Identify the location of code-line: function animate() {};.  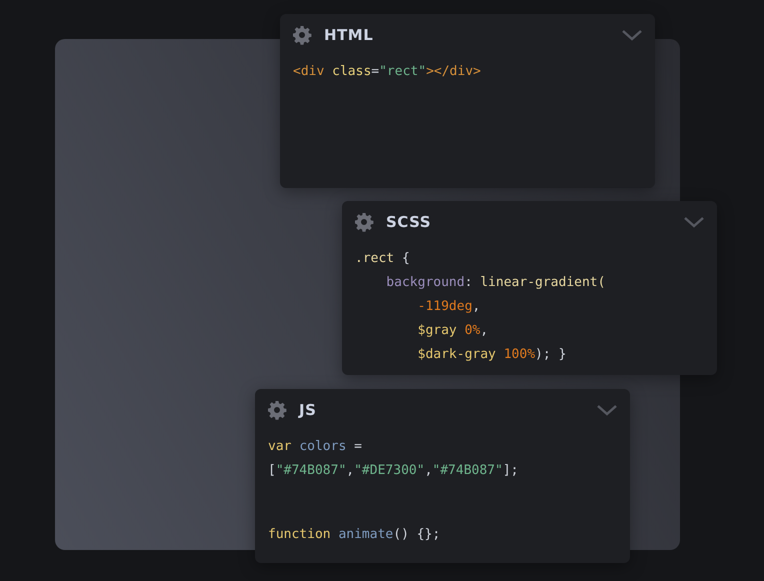
(354, 535).